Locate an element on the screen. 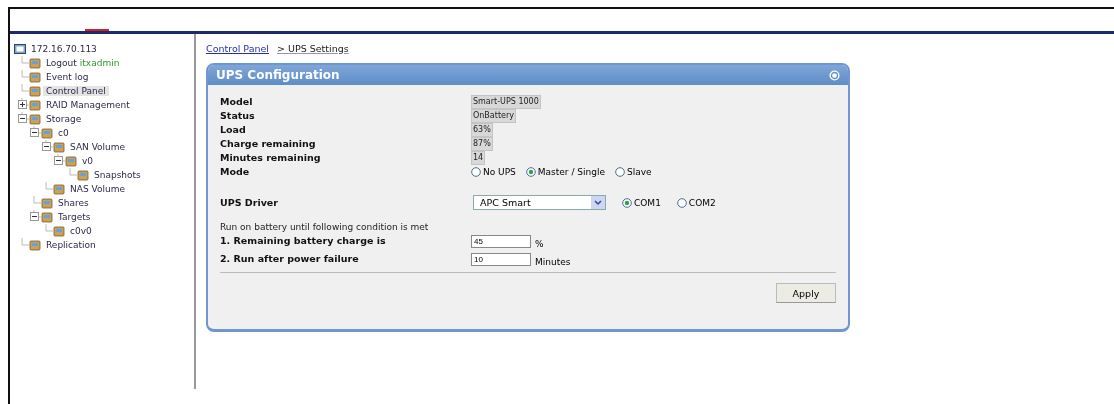 The height and width of the screenshot is (404, 1114). tree-item: Event log is located at coordinates (67, 77).